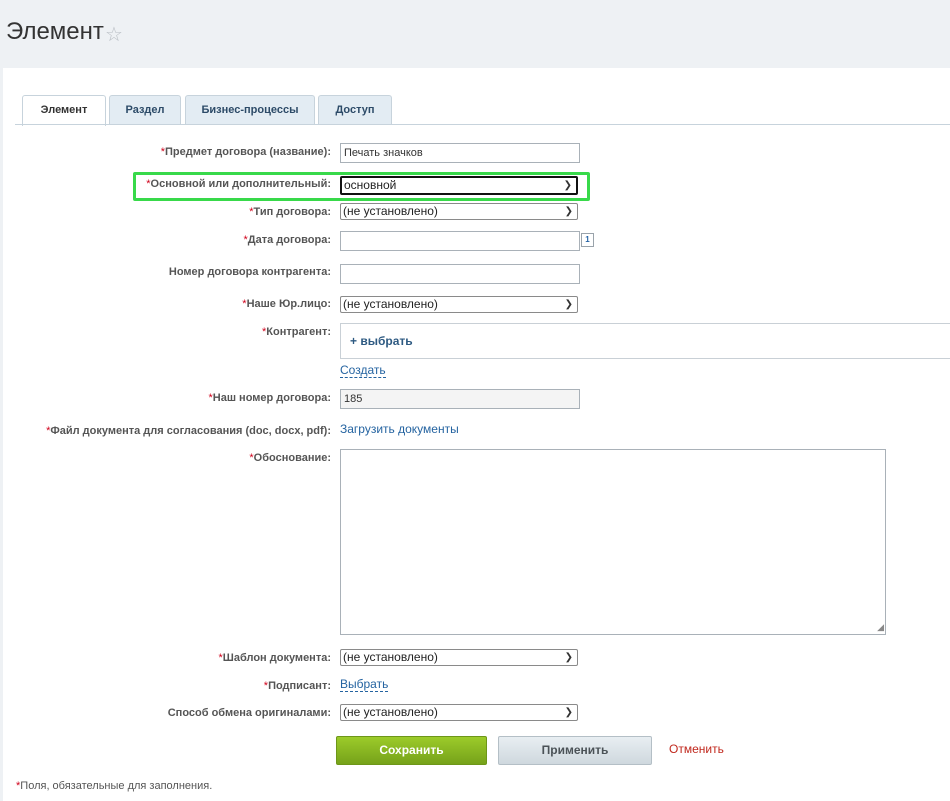  What do you see at coordinates (250, 109) in the screenshot?
I see `tab-business-processes: Бизнес-процессы` at bounding box center [250, 109].